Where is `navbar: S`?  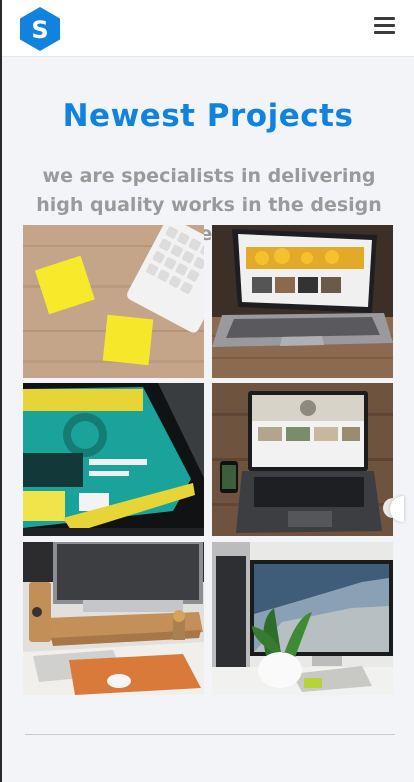
navbar: S is located at coordinates (208, 28).